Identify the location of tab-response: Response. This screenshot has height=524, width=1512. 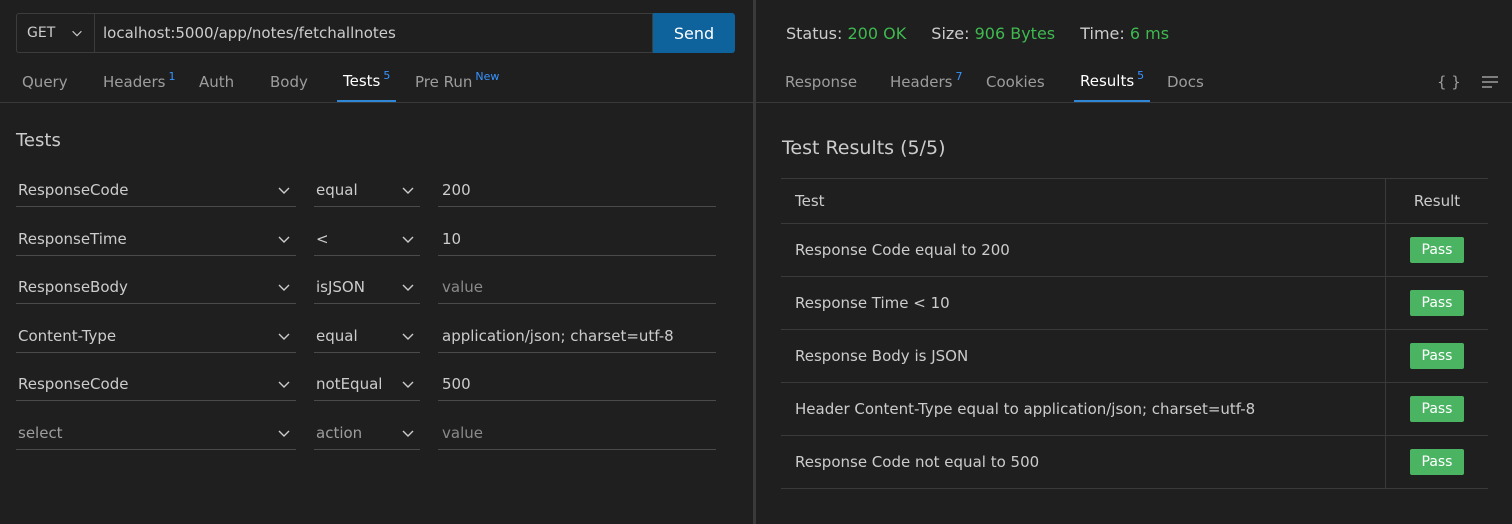
(821, 82).